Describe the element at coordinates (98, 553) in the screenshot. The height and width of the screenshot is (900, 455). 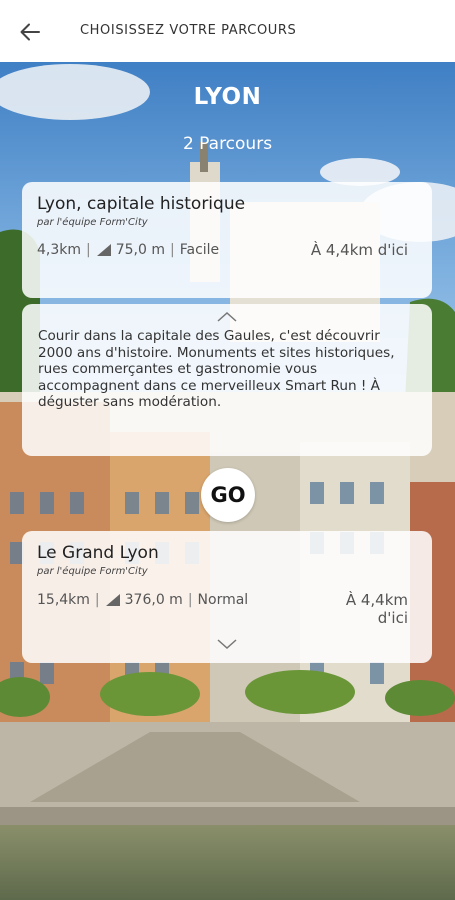
I see `route-name: Le Grand Lyon` at that location.